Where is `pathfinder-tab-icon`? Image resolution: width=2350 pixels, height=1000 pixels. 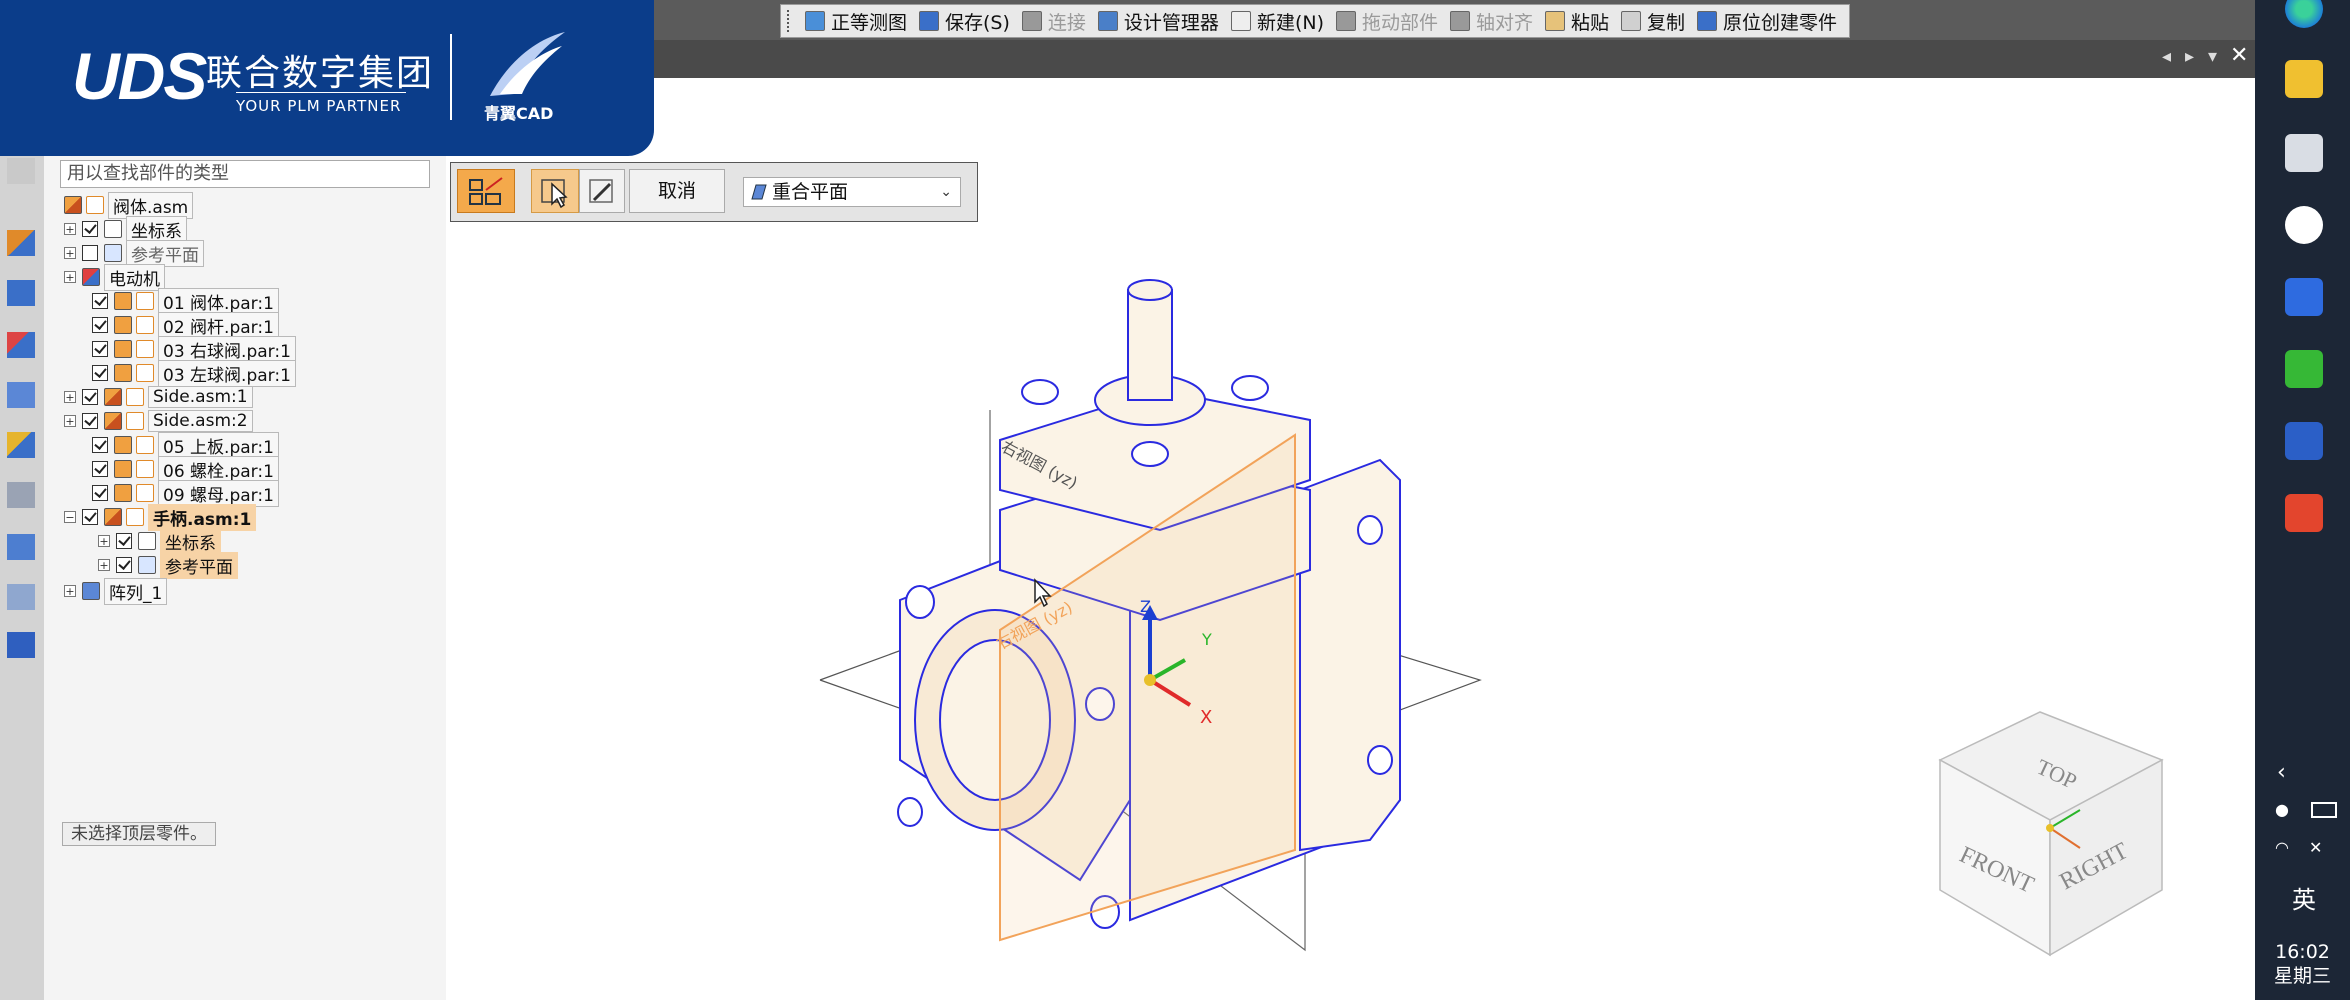 pathfinder-tab-icon is located at coordinates (21, 243).